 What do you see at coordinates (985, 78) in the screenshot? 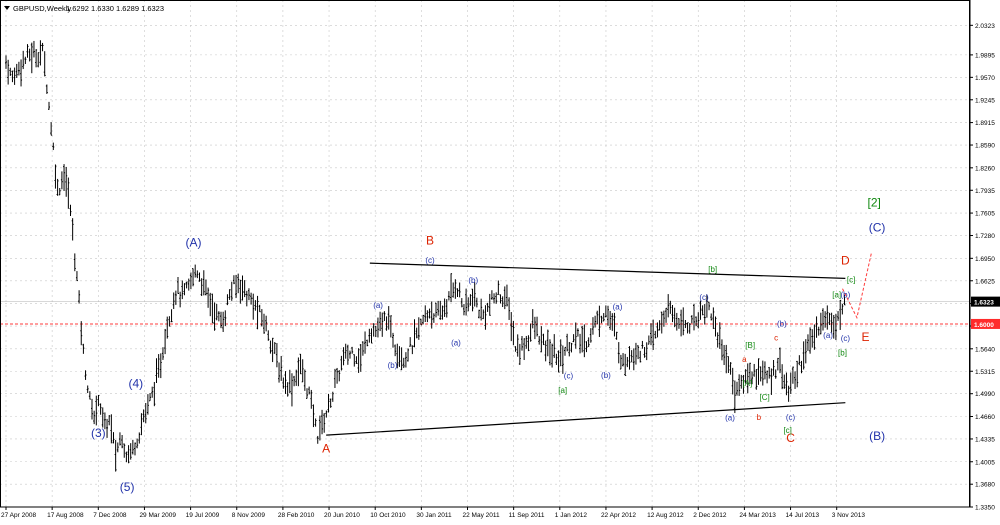
I see `price-tick-label: 1.9570` at bounding box center [985, 78].